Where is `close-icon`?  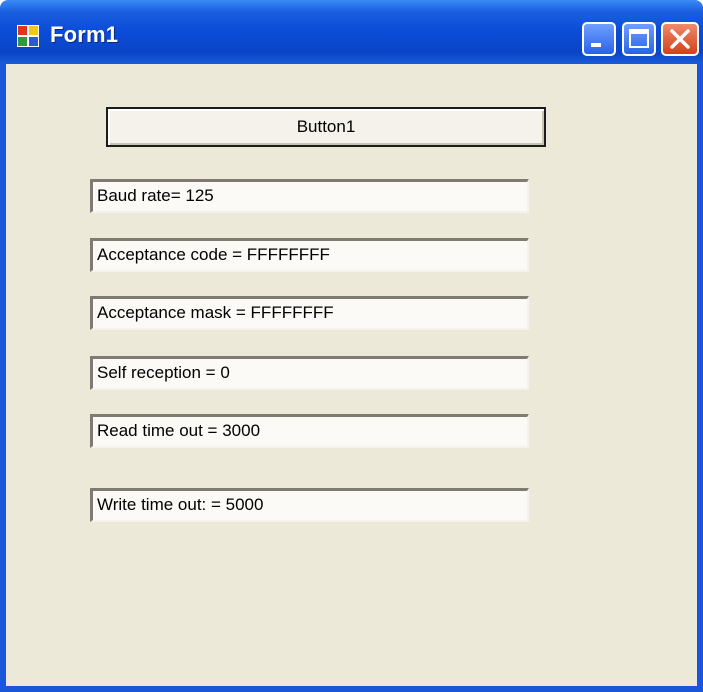
close-icon is located at coordinates (680, 39).